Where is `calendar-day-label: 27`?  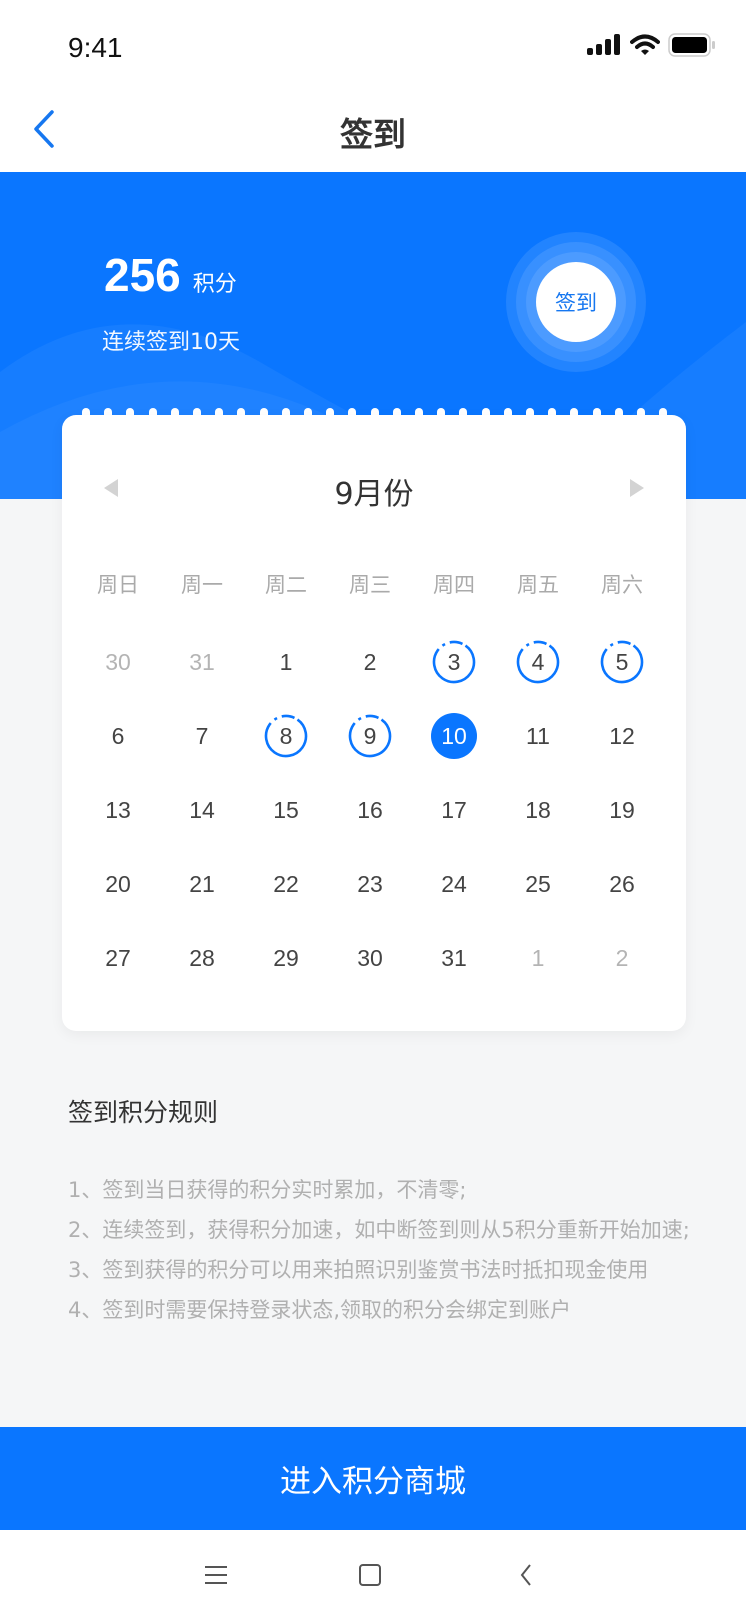 calendar-day-label: 27 is located at coordinates (118, 957).